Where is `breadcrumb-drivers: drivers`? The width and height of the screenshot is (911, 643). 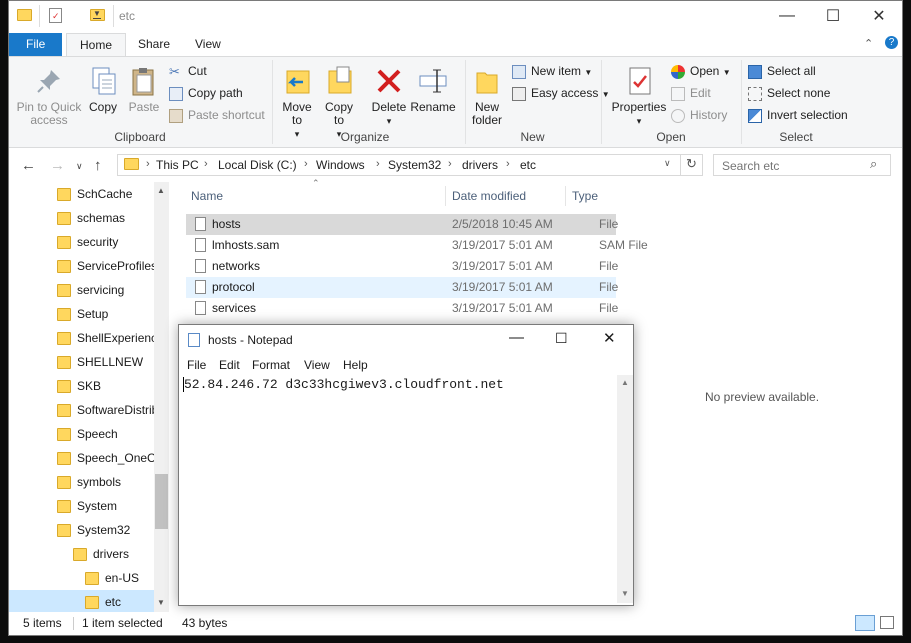
breadcrumb-drivers: drivers is located at coordinates (480, 165).